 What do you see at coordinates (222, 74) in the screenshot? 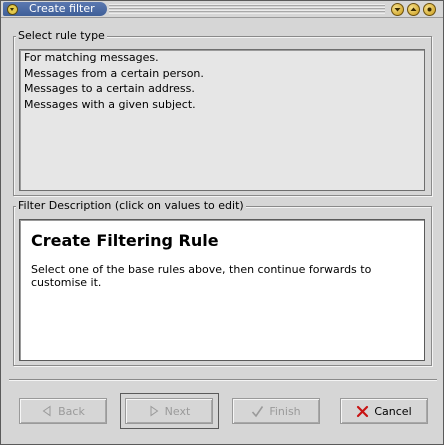
I see `rule-item-from-person: Messages from a certain person.` at bounding box center [222, 74].